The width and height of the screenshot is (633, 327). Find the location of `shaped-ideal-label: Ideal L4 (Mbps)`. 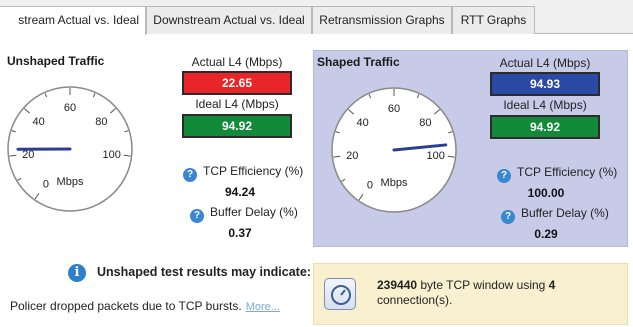

shaped-ideal-label: Ideal L4 (Mbps) is located at coordinates (545, 105).